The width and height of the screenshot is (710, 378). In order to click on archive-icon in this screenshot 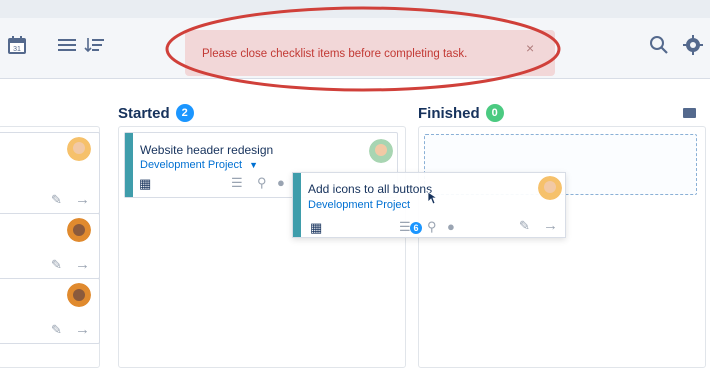, I will do `click(689, 113)`.